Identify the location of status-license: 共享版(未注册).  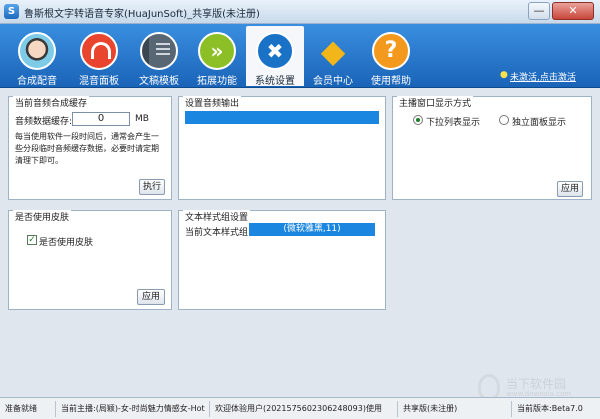
(456, 409).